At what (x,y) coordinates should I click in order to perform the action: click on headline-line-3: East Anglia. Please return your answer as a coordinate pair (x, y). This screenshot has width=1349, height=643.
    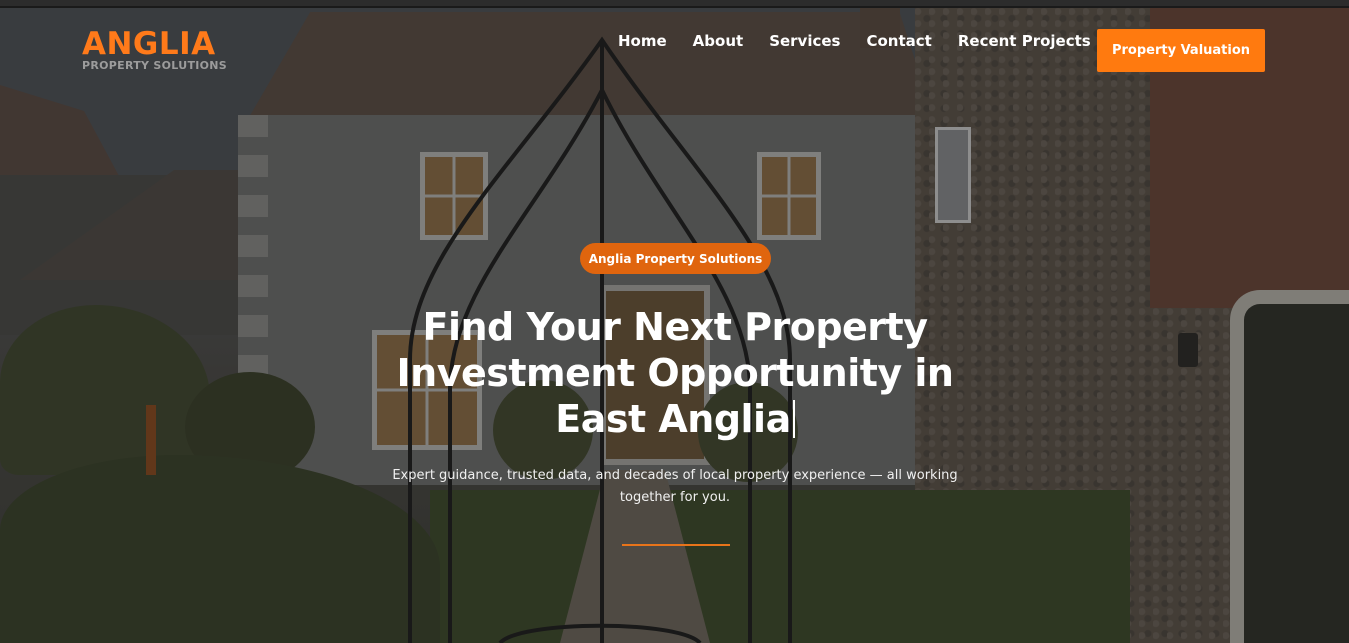
    Looking at the image, I should click on (673, 419).